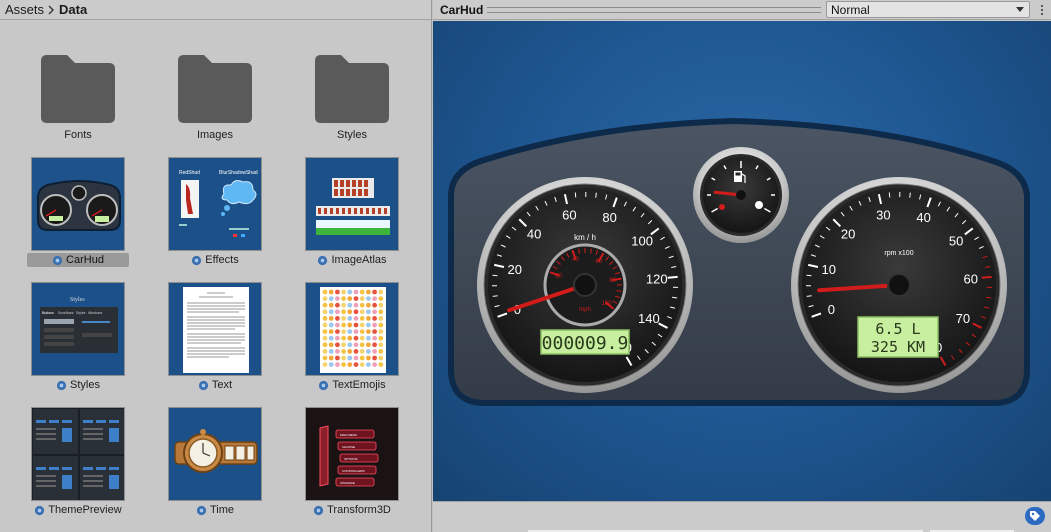 The height and width of the screenshot is (532, 1051). I want to click on asset-time: Time, so click(215, 467).